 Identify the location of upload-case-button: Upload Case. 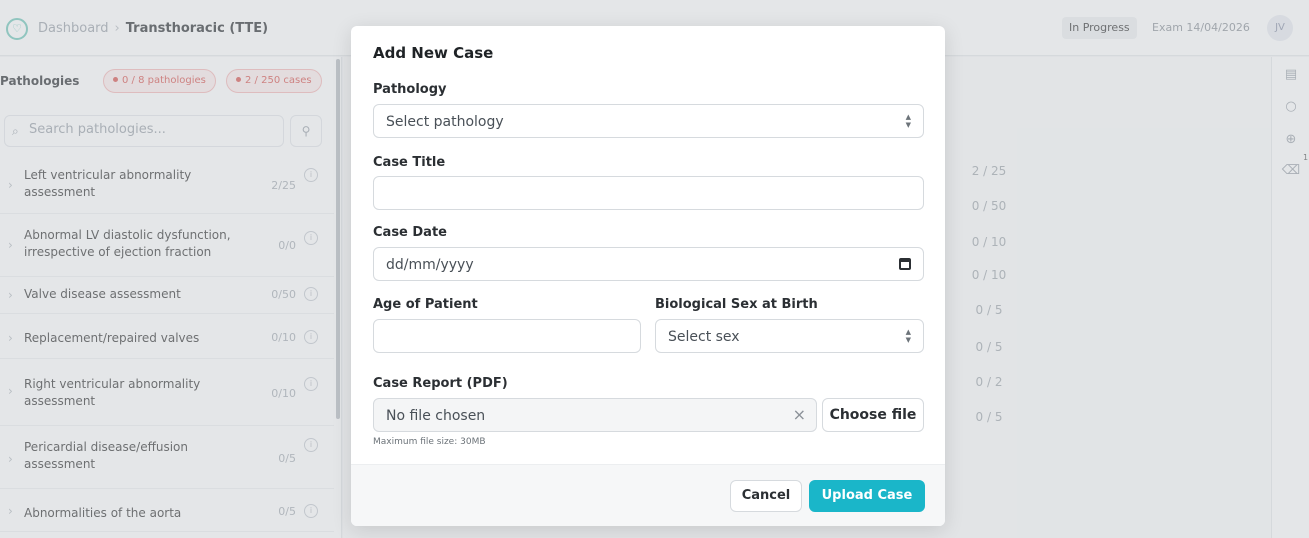
(867, 496).